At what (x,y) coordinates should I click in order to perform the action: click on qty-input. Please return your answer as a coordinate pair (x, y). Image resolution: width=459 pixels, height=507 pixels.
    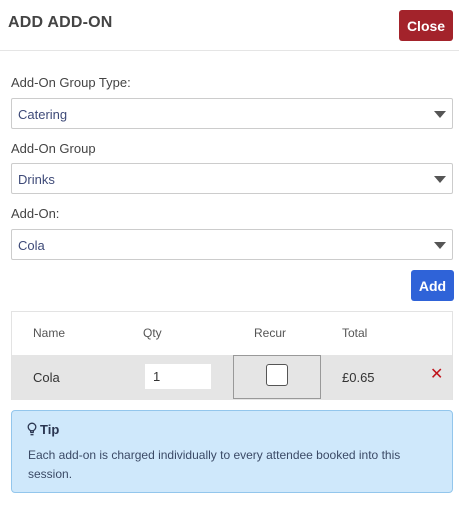
    Looking at the image, I should click on (178, 376).